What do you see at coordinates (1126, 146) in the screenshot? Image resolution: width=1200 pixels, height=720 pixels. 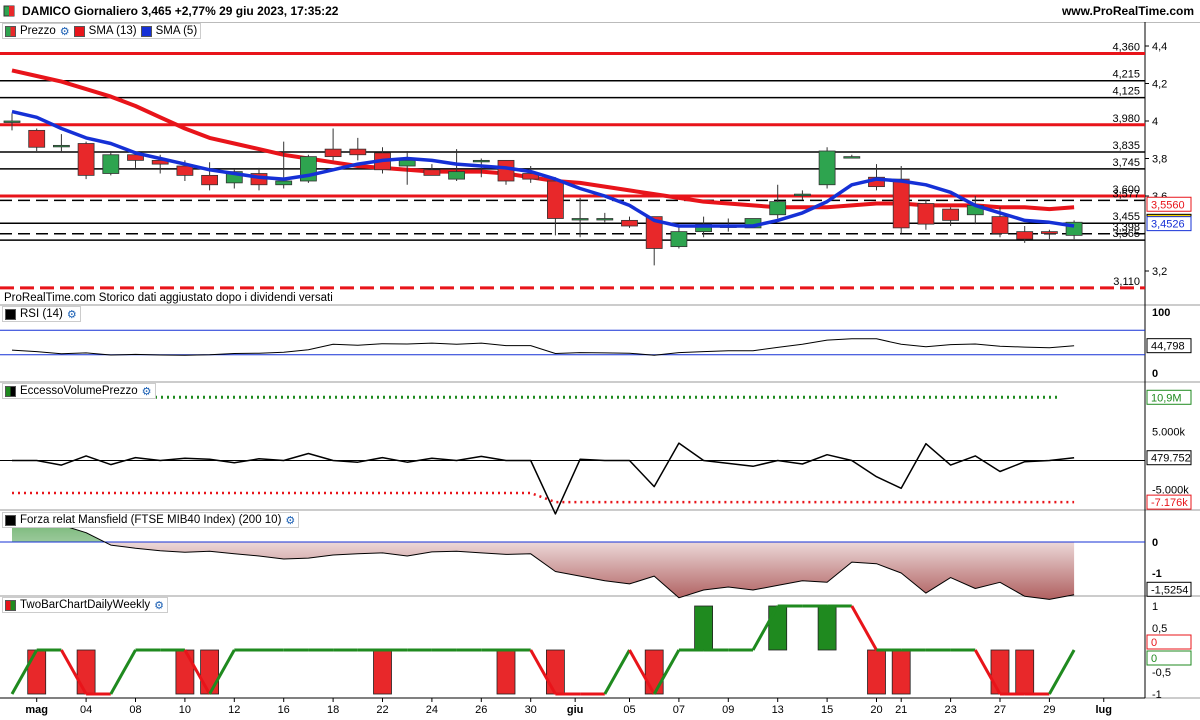 I see `level-label-4: 3,835` at bounding box center [1126, 146].